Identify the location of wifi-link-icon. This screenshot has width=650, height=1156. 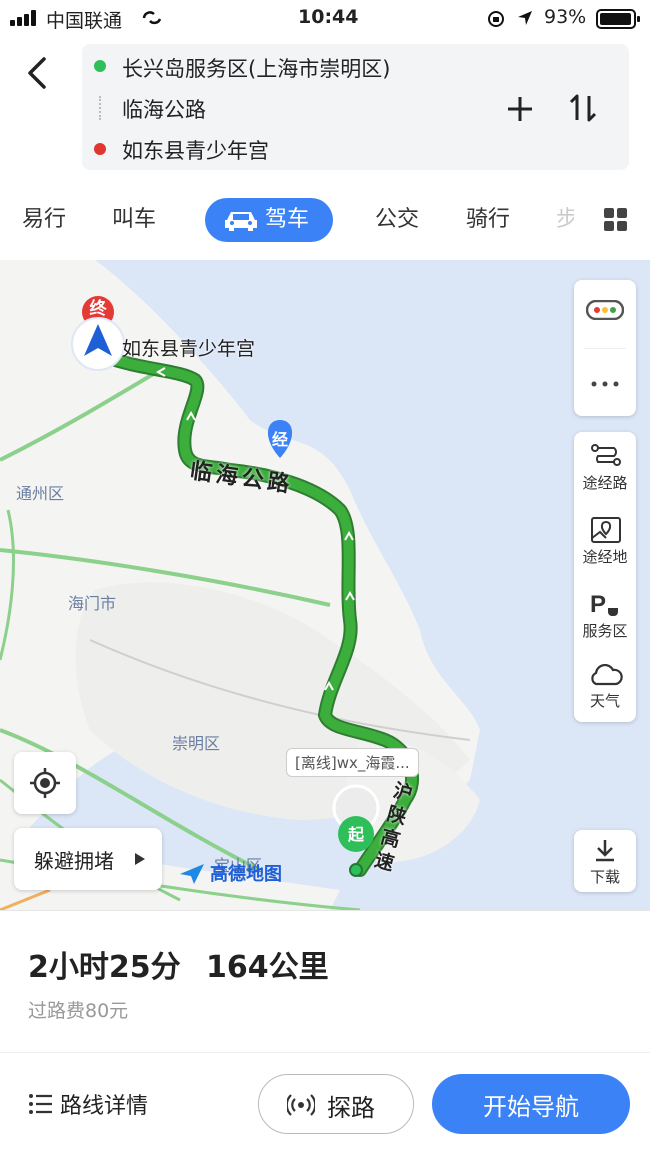
(152, 18).